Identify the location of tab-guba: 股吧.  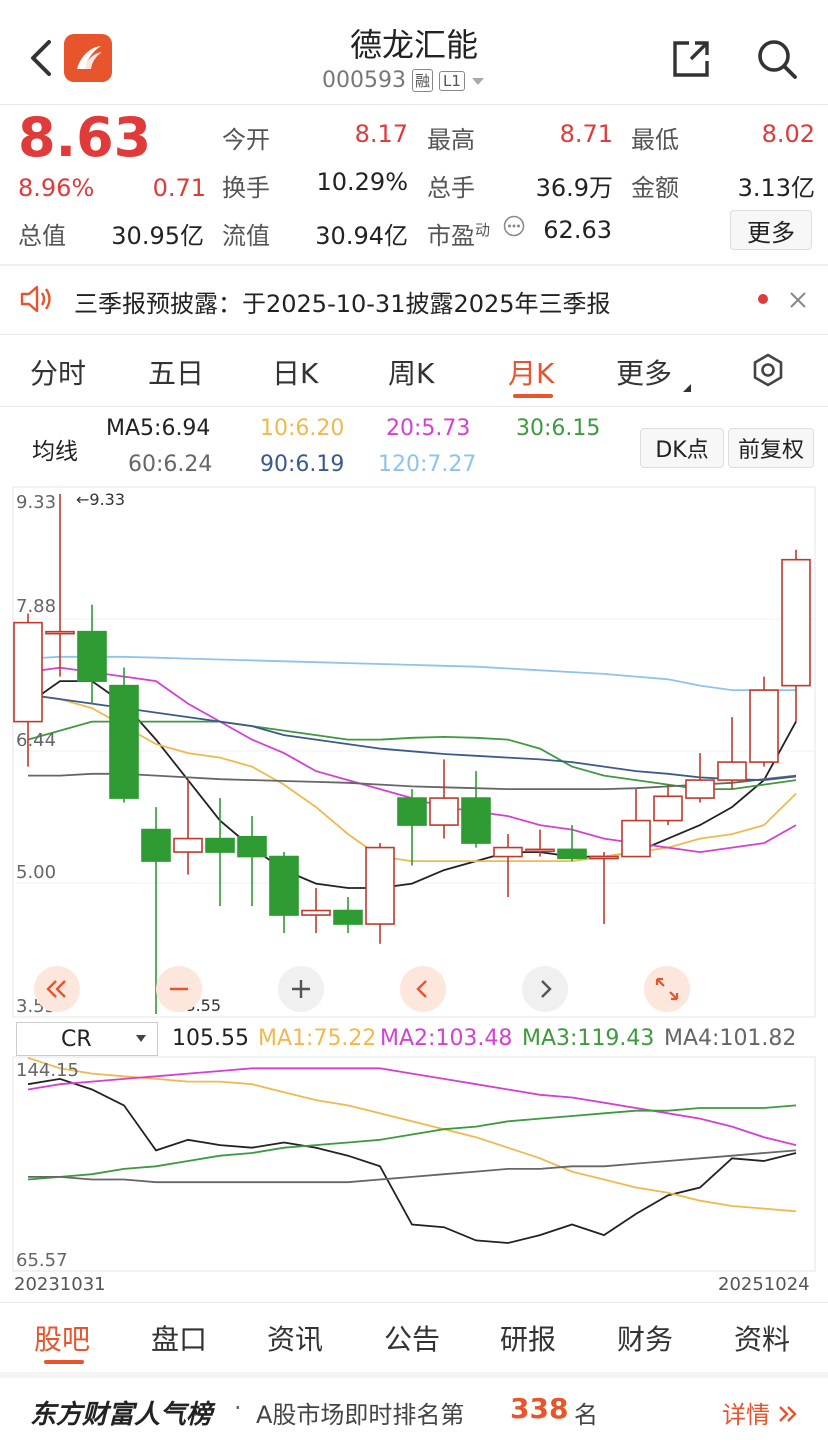
(62, 1338).